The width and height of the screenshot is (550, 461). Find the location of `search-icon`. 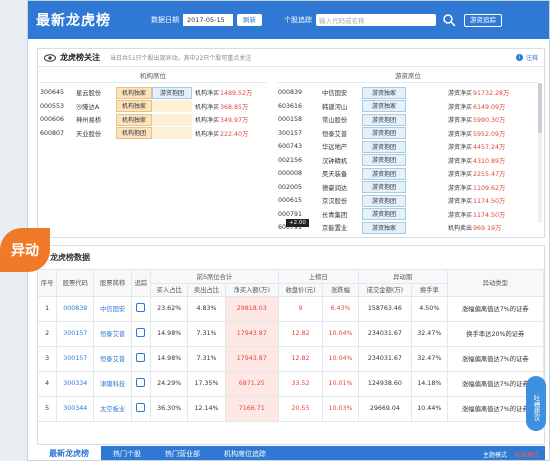

search-icon is located at coordinates (449, 20).